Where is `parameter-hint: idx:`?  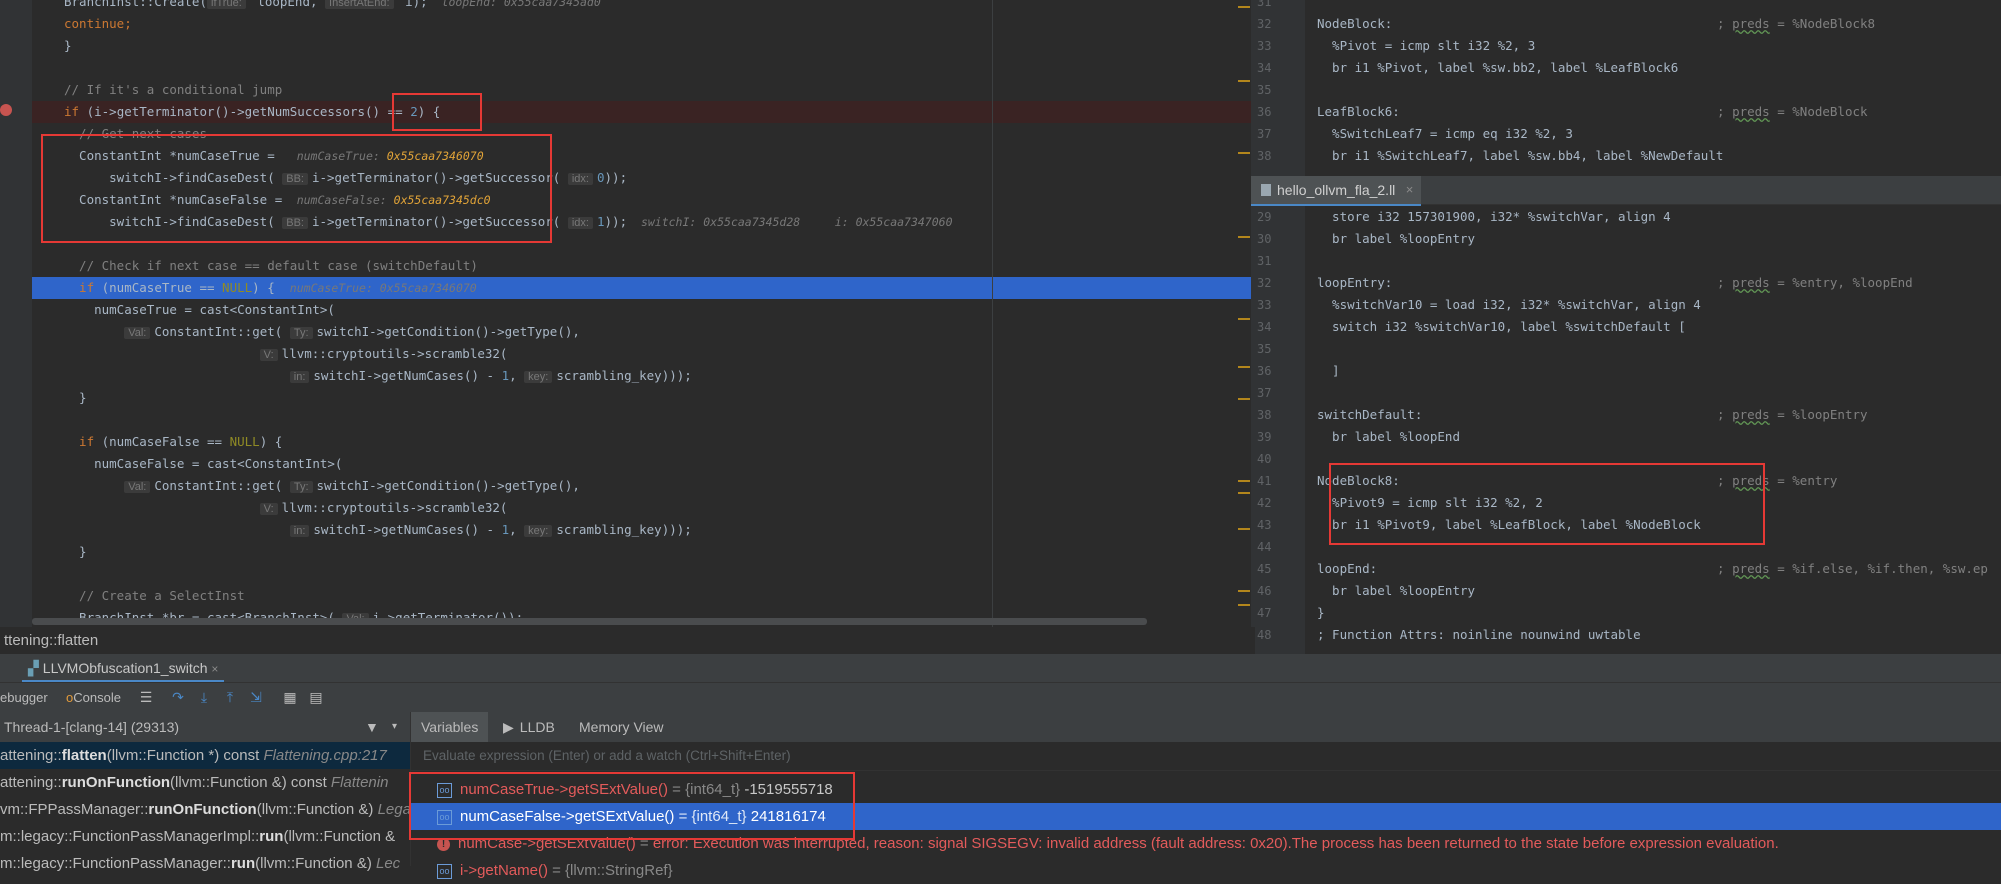 parameter-hint: idx: is located at coordinates (580, 179).